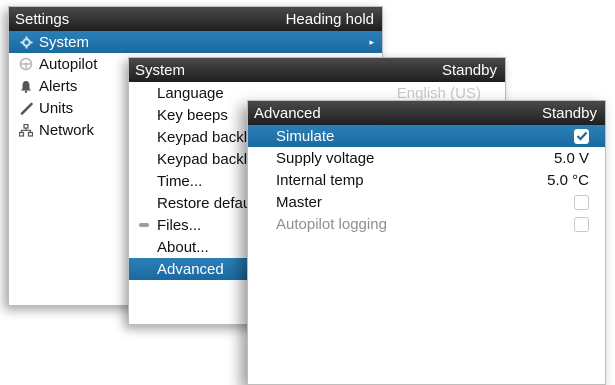 This screenshot has width=615, height=385. What do you see at coordinates (426, 202) in the screenshot?
I see `advanced-item-master: Master` at bounding box center [426, 202].